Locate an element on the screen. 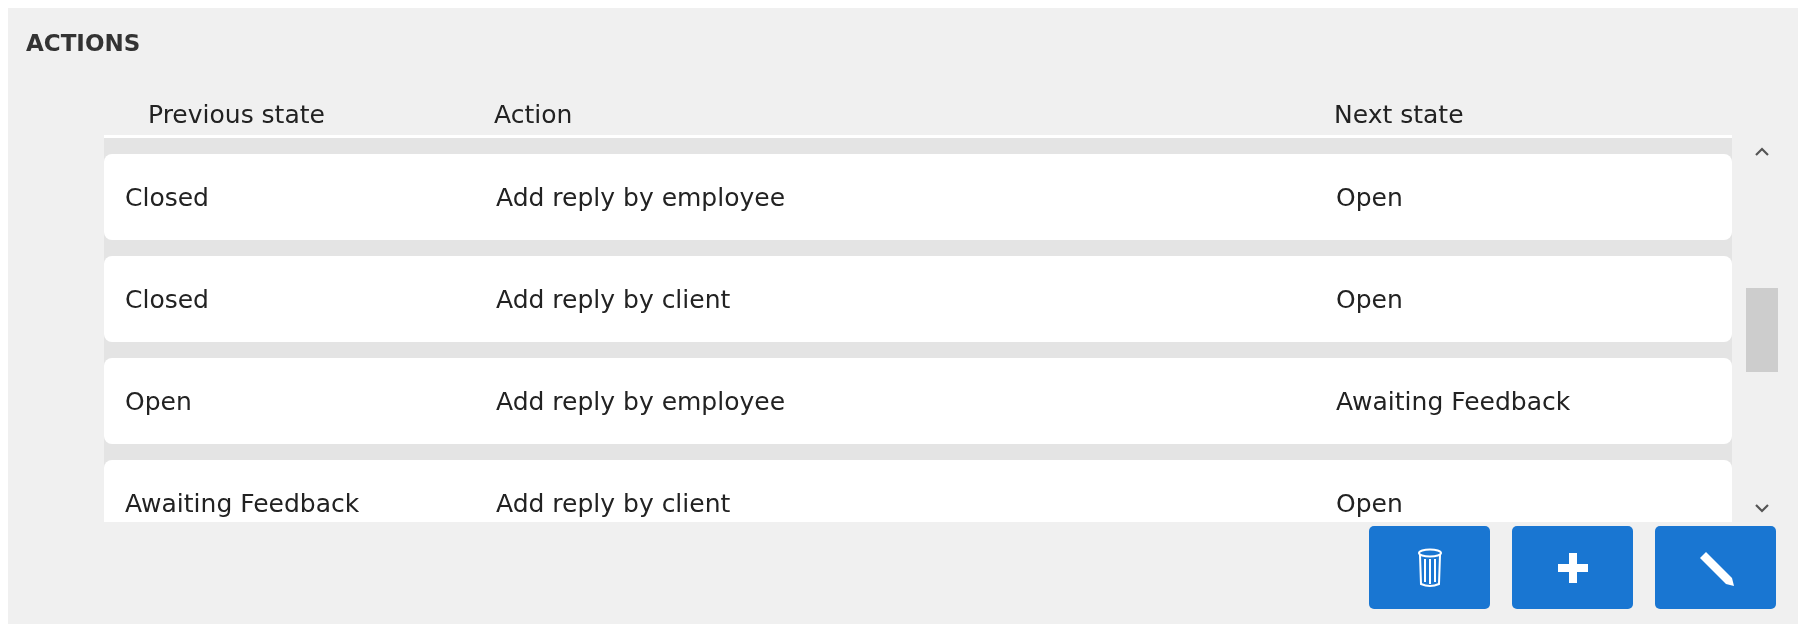  scrollbar-thumb is located at coordinates (1762, 330).